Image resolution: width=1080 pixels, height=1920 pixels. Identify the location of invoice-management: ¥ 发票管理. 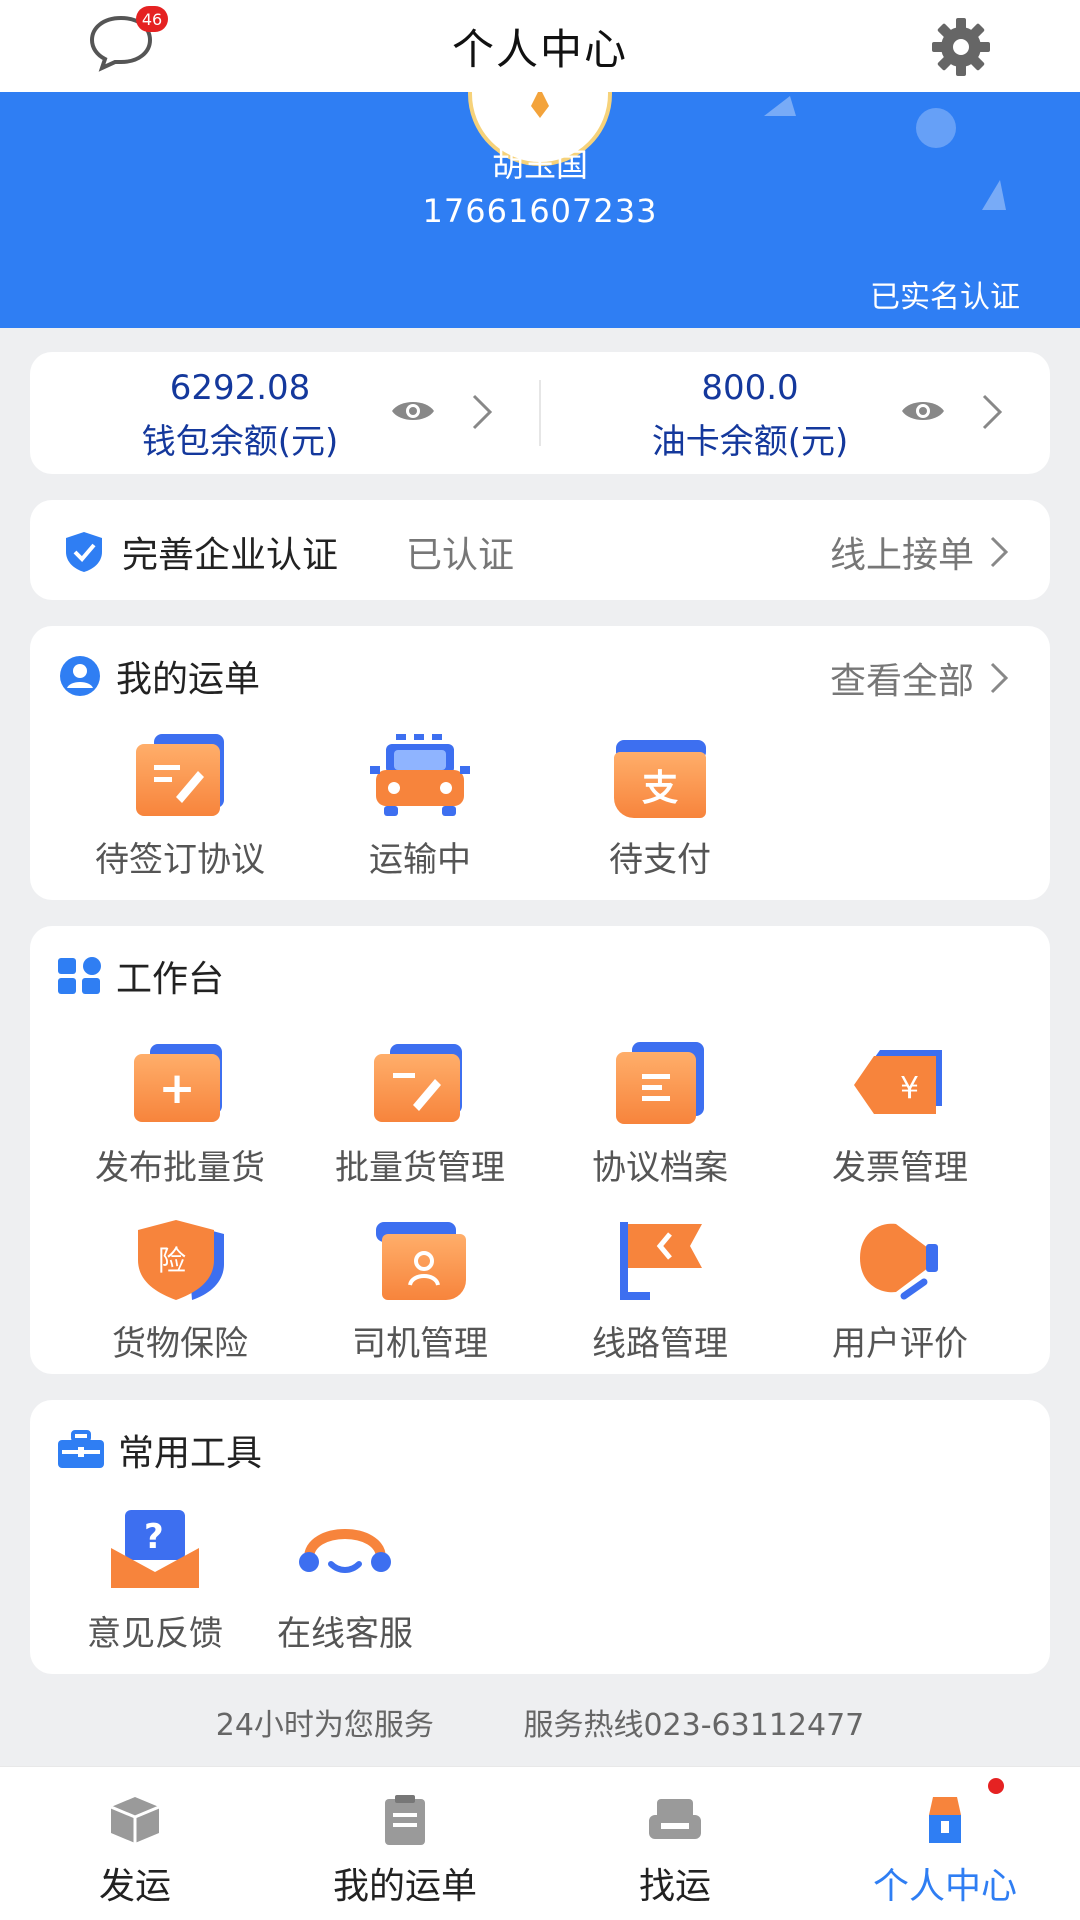
(900, 1115).